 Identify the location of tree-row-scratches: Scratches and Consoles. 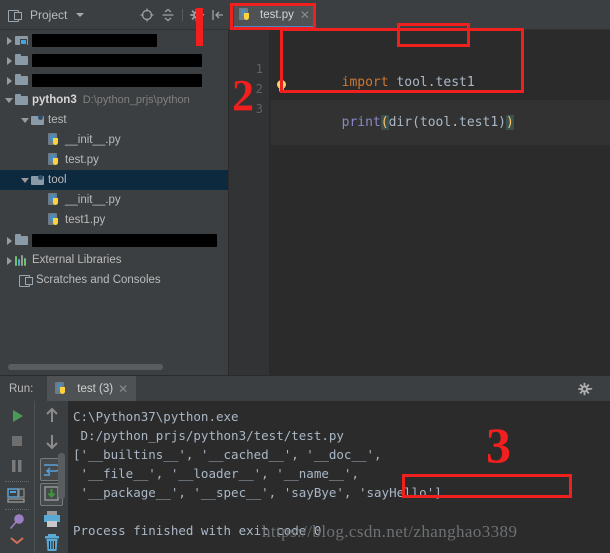
(114, 280).